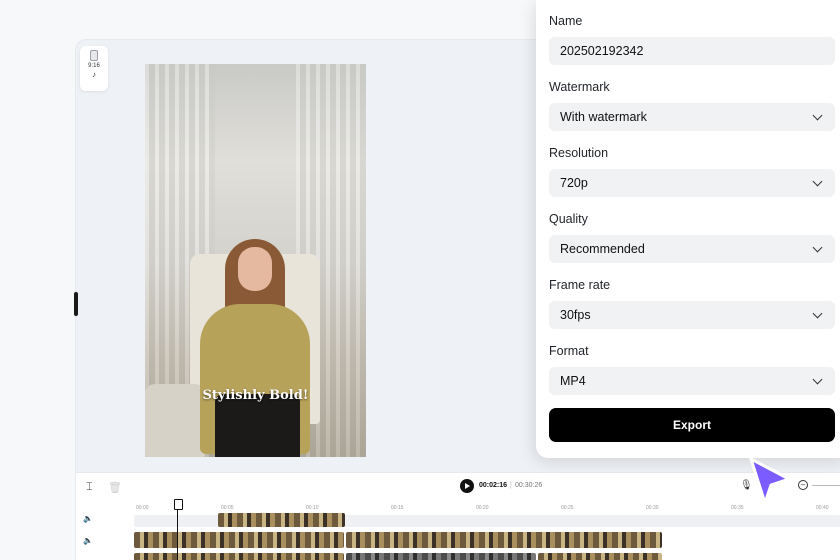 The image size is (840, 560). I want to click on quality-select: Recommended, so click(692, 249).